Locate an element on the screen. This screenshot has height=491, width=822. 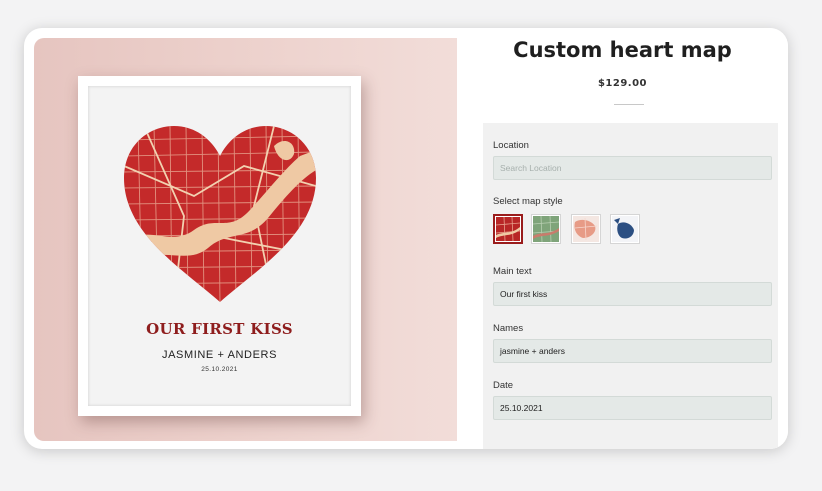
date-input: 25.10.2021 is located at coordinates (632, 408).